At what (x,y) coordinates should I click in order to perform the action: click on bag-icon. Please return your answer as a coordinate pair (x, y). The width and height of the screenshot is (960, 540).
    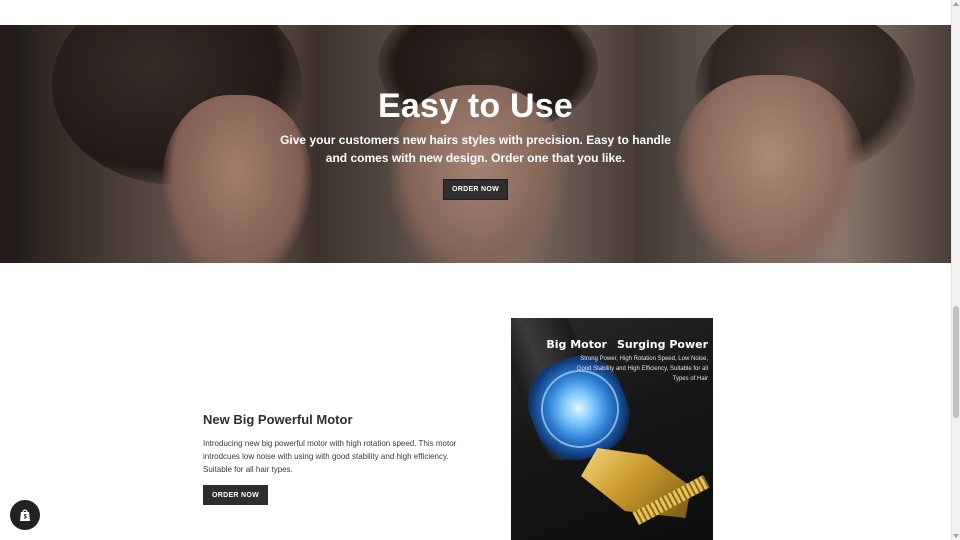
    Looking at the image, I should click on (25, 515).